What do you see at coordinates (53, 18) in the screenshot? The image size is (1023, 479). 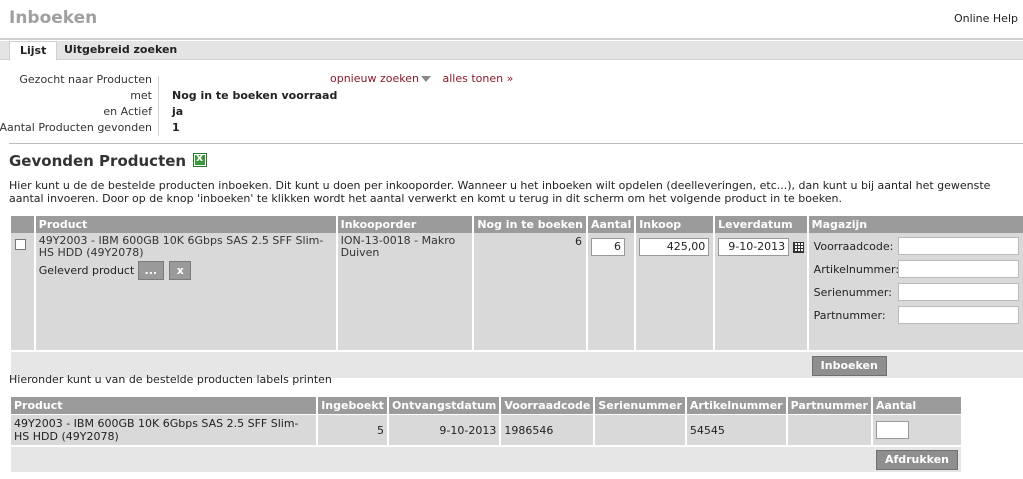 I see `page-title: Inboeken` at bounding box center [53, 18].